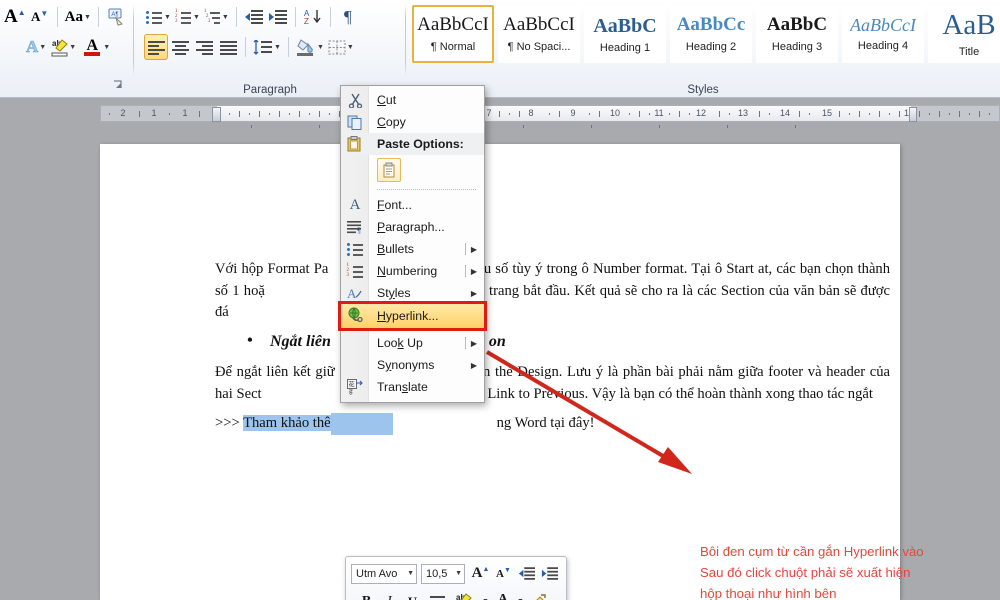 This screenshot has width=1000, height=600. I want to click on style-item-normal: AaBbCcI ¶ Normal, so click(453, 34).